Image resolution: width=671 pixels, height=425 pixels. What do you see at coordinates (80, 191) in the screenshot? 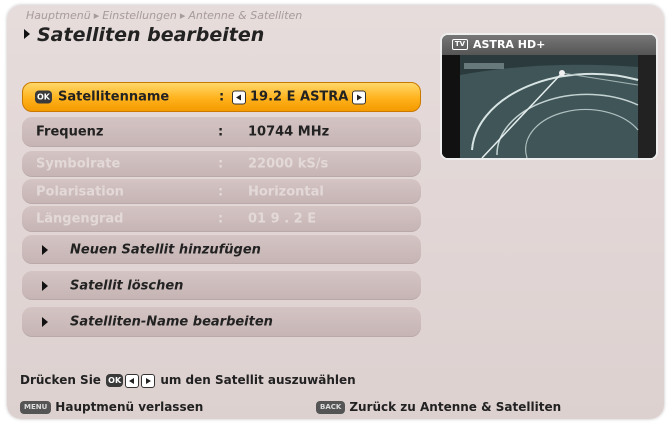
I see `row-label: Polarisation` at bounding box center [80, 191].